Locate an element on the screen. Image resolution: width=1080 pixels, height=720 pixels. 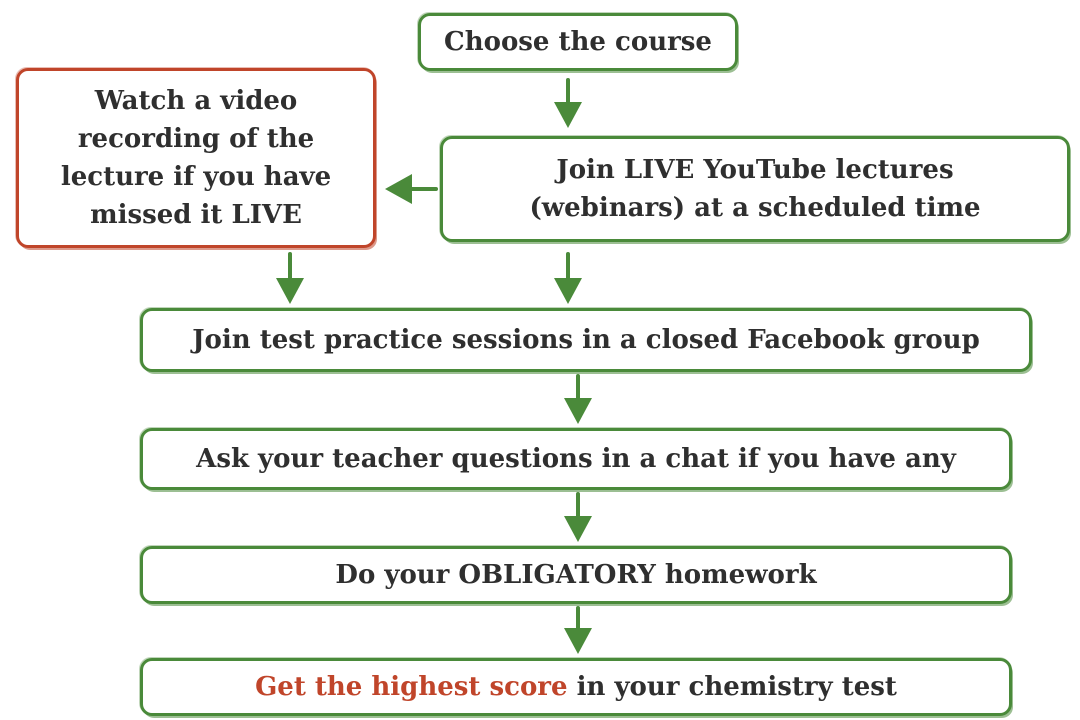
step-homework: Do your OBLIGATORY homework is located at coordinates (576, 575).